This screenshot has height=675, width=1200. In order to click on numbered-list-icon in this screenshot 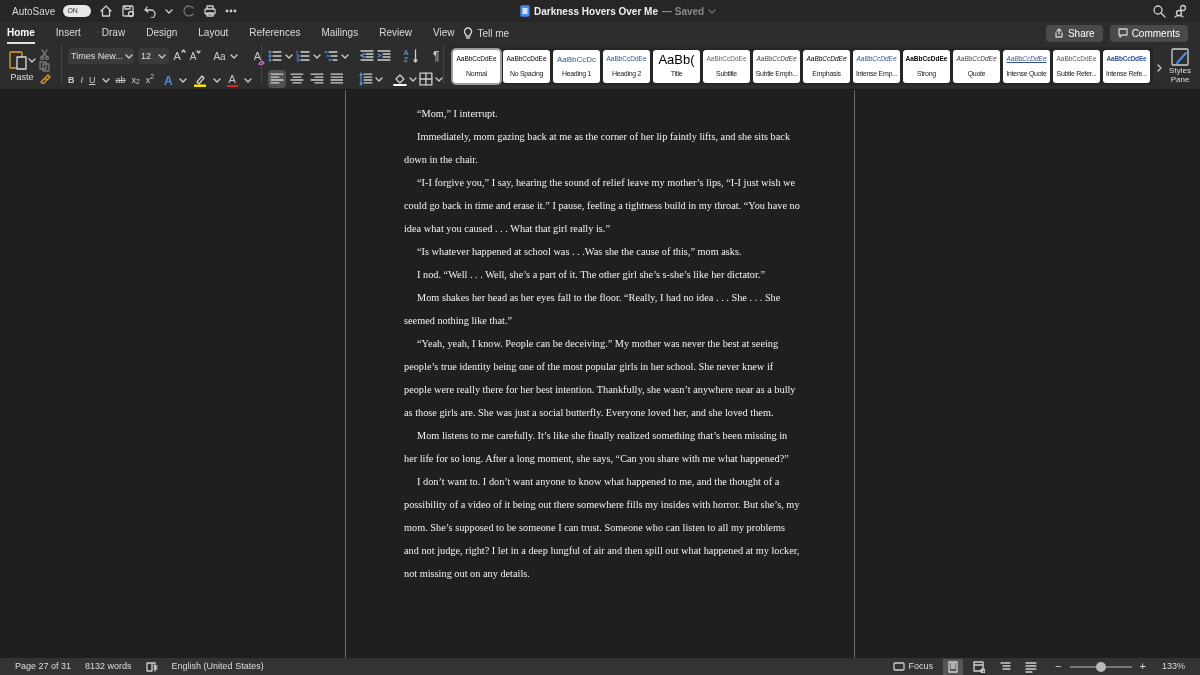, I will do `click(303, 56)`.